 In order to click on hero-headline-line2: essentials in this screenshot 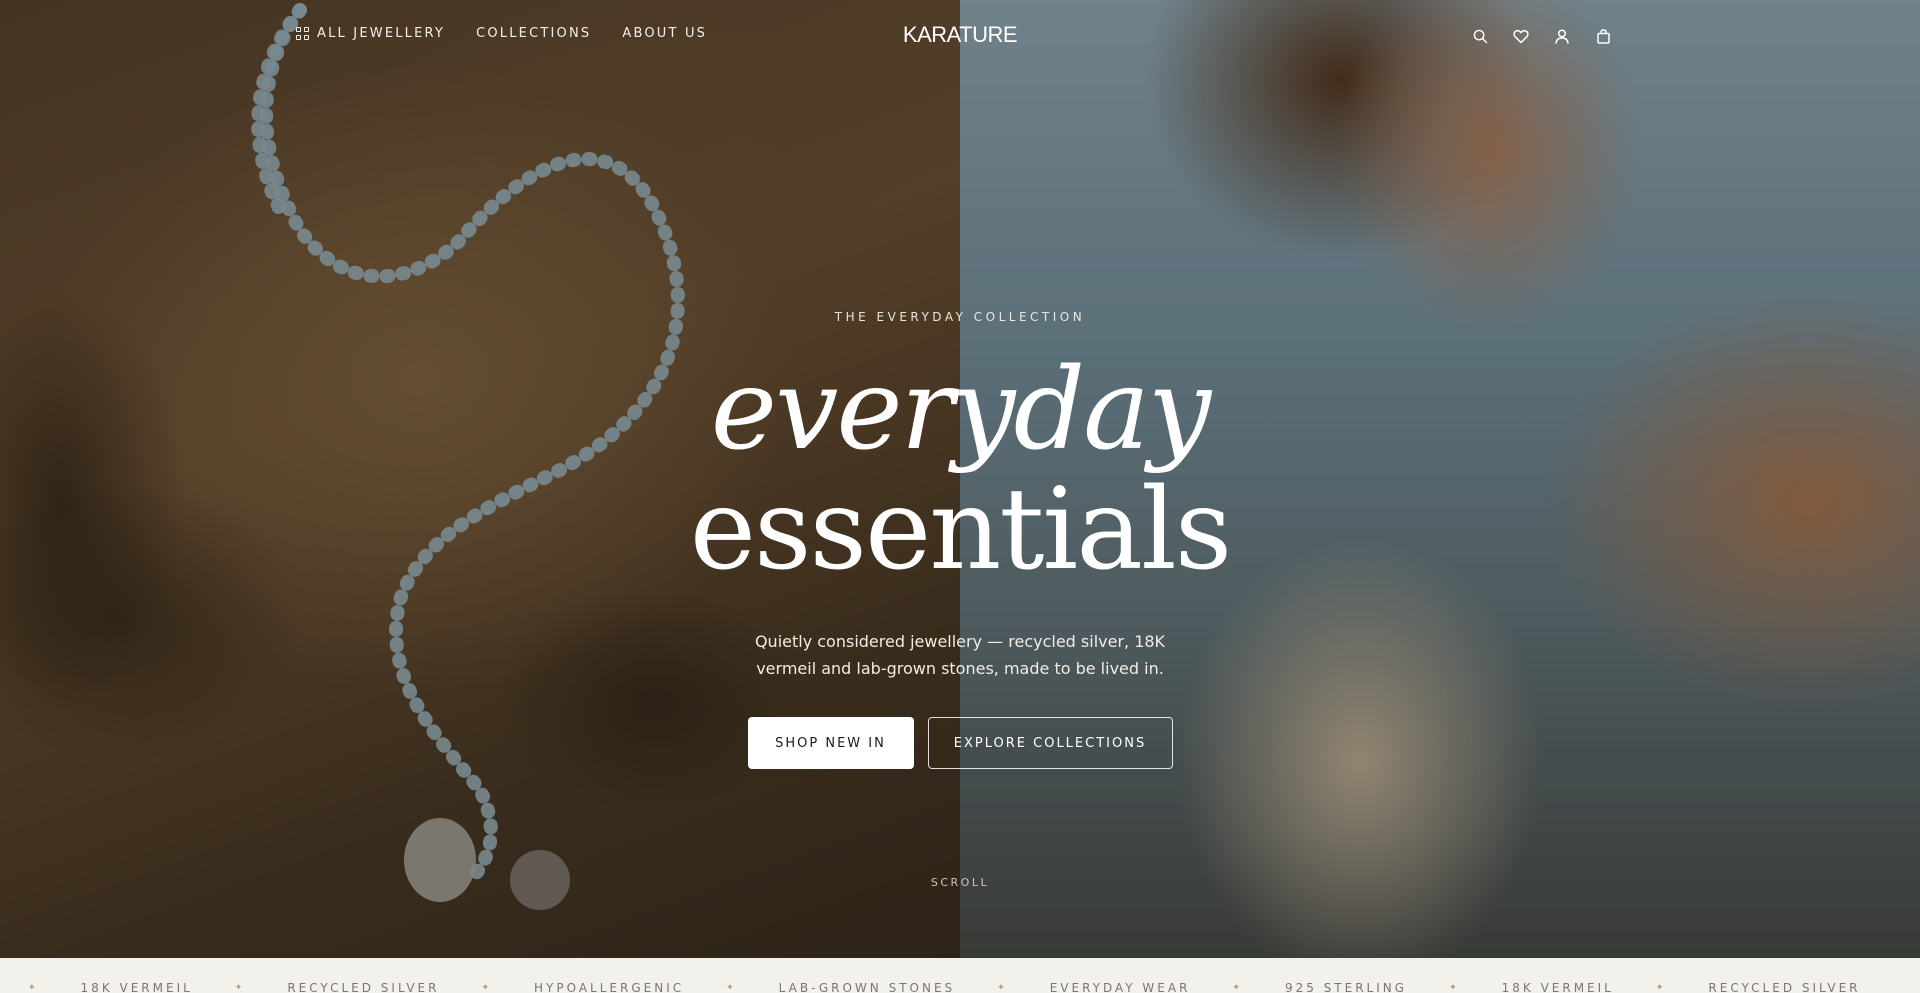, I will do `click(961, 530)`.